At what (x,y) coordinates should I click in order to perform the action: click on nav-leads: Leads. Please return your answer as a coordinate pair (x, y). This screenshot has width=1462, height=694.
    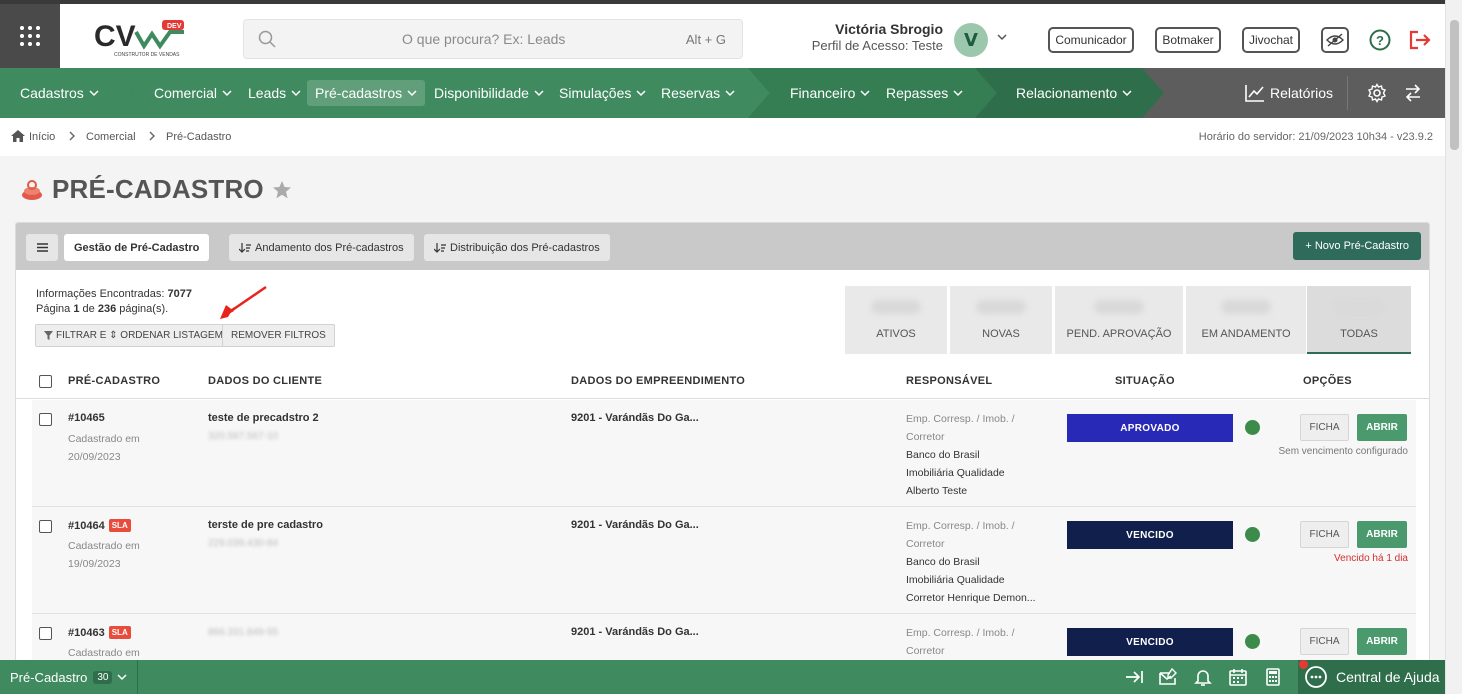
    Looking at the image, I should click on (274, 93).